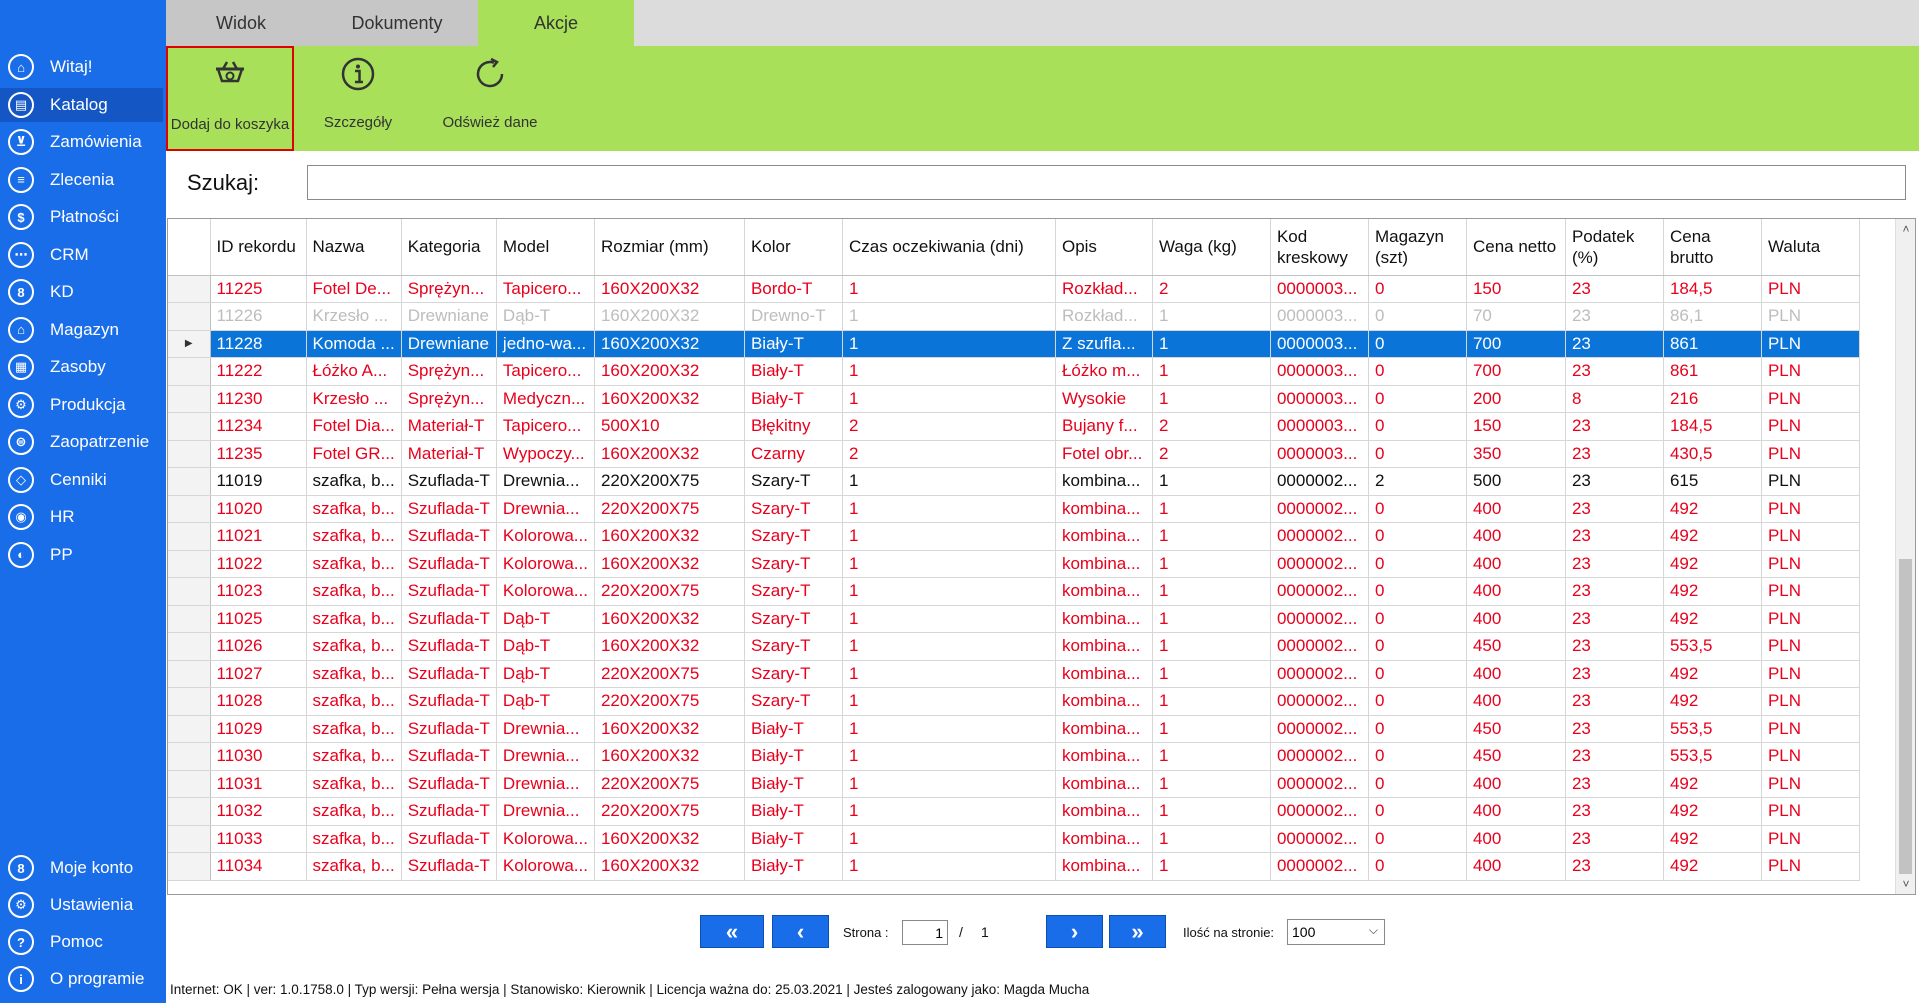 Image resolution: width=1919 pixels, height=1003 pixels. Describe the element at coordinates (81, 942) in the screenshot. I see `sidebar-item-pomoc: ? Pomoc` at that location.